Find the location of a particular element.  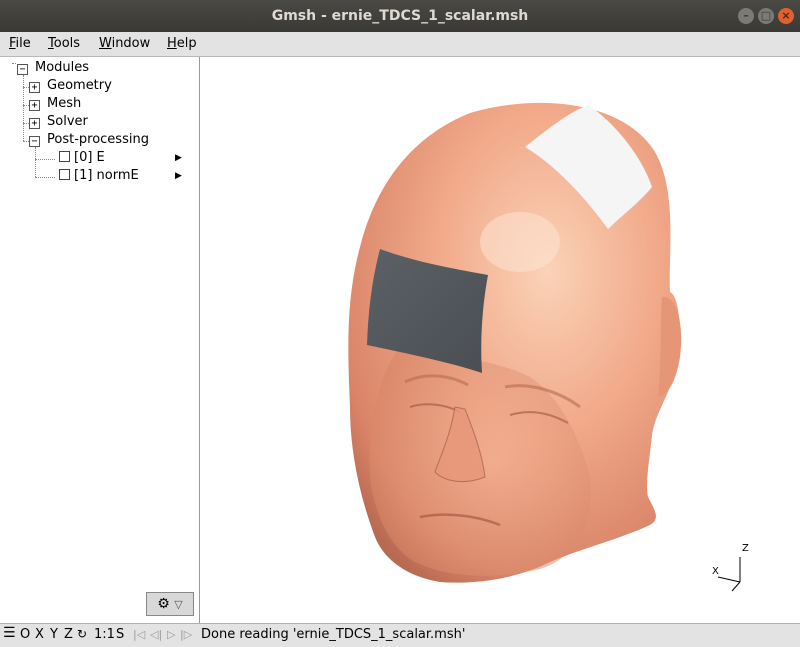

mesh-expander-icon: + is located at coordinates (34, 105).